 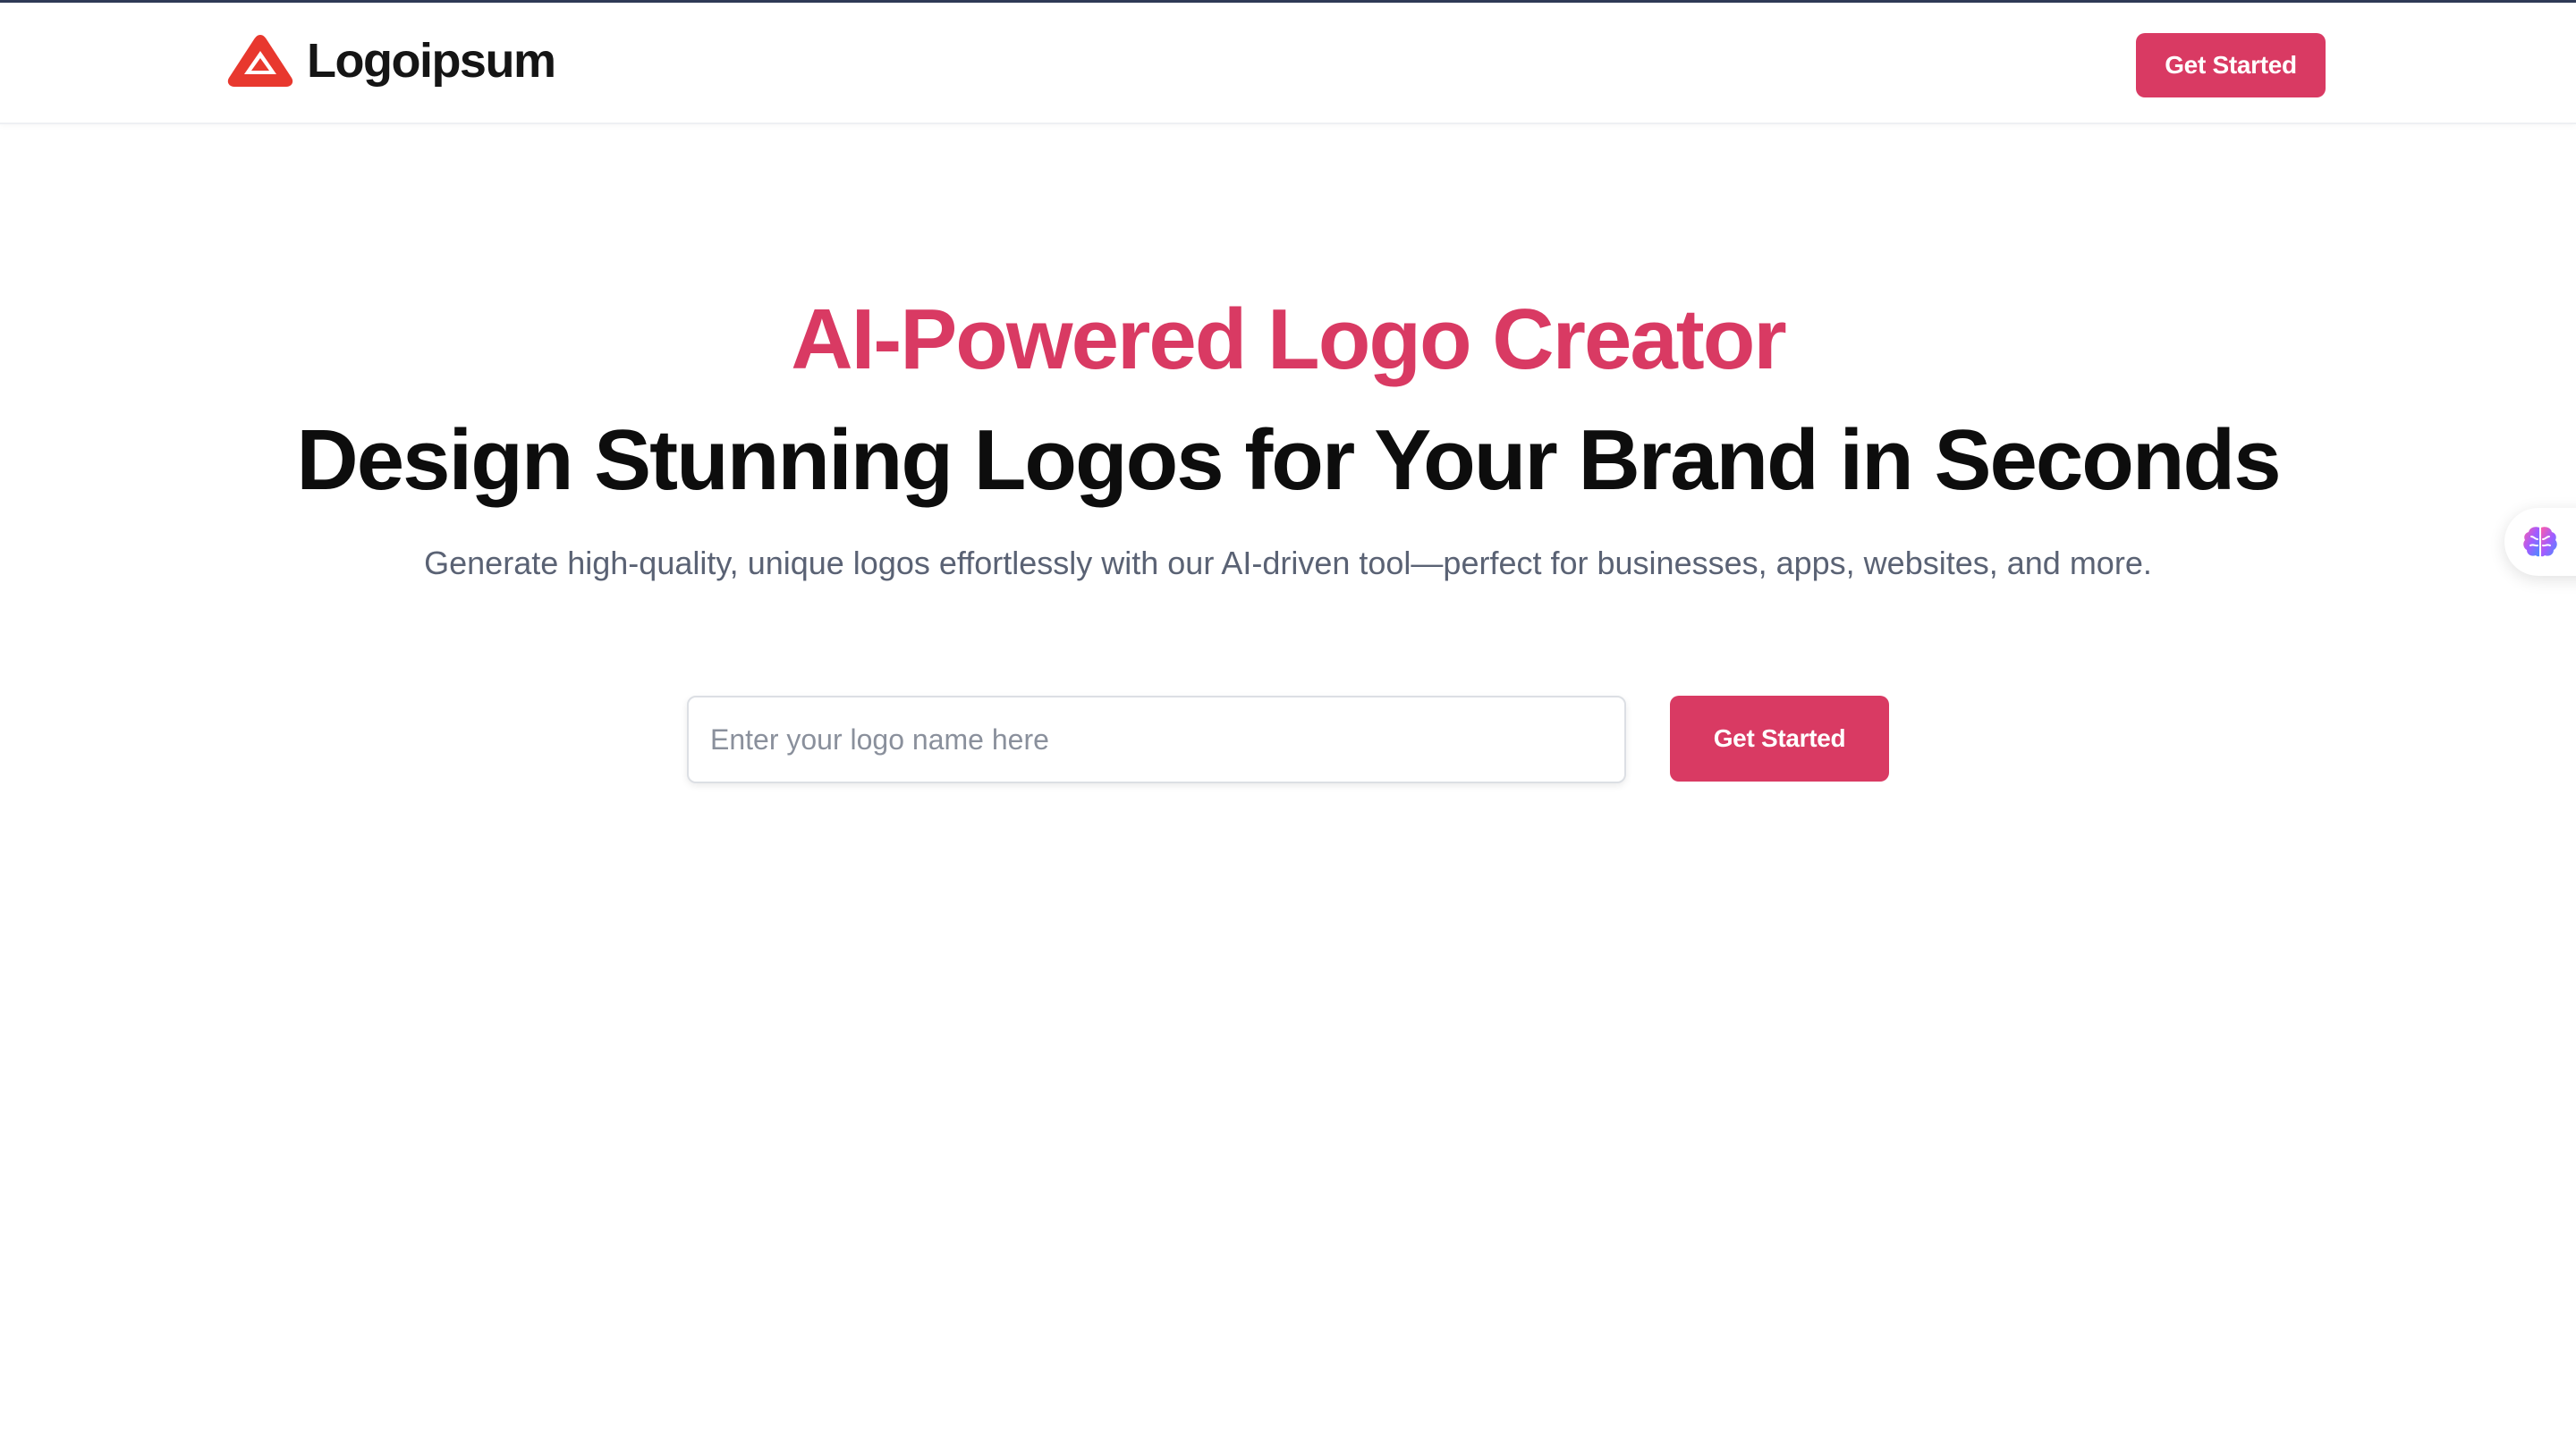 I want to click on brand-name: Logoipsum, so click(x=431, y=61).